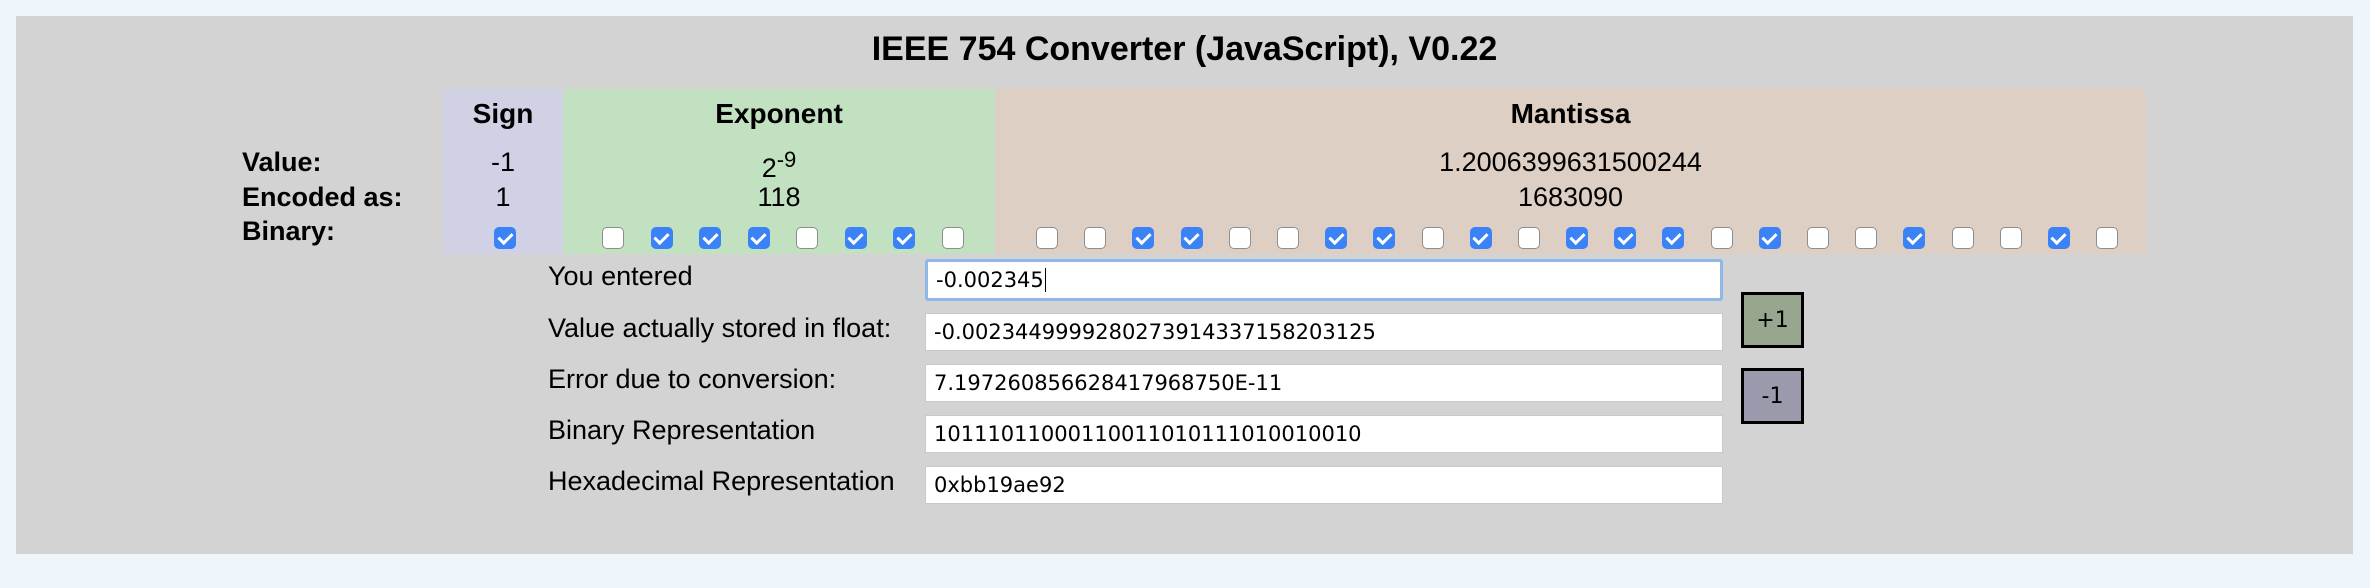 This screenshot has height=588, width=2370. Describe the element at coordinates (1324, 434) in the screenshot. I see `binary-repr-field: 10111011000110011010111010010010` at that location.